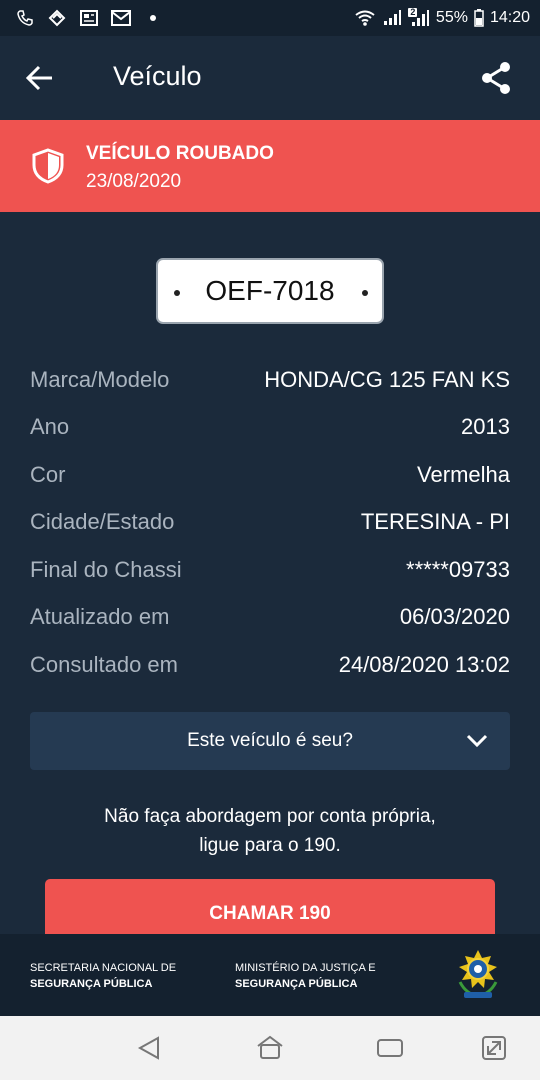  Describe the element at coordinates (296, 984) in the screenshot. I see `footer-right-line-2: SEGURANÇA PÚBLICA` at that location.